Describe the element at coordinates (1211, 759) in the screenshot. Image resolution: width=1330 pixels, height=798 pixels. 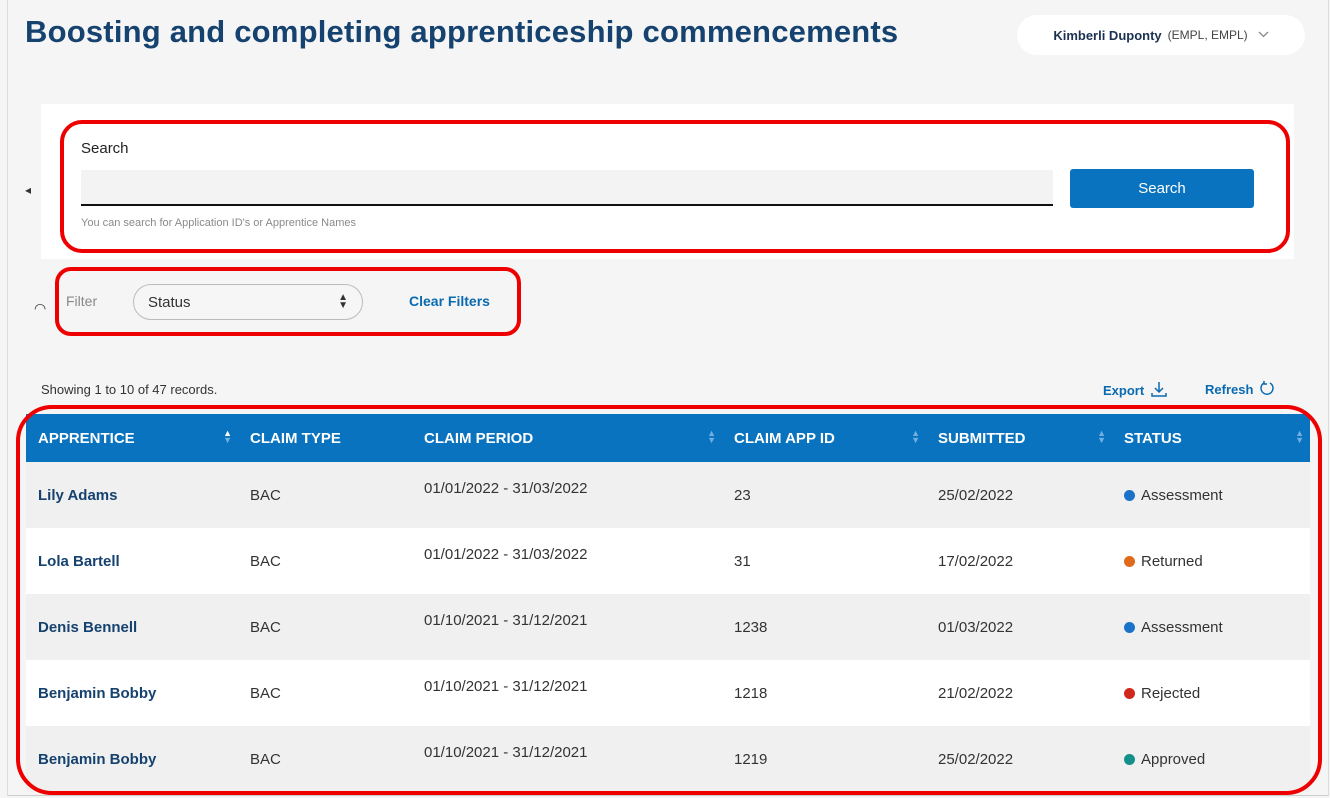
I see `status-cell: Approved` at that location.